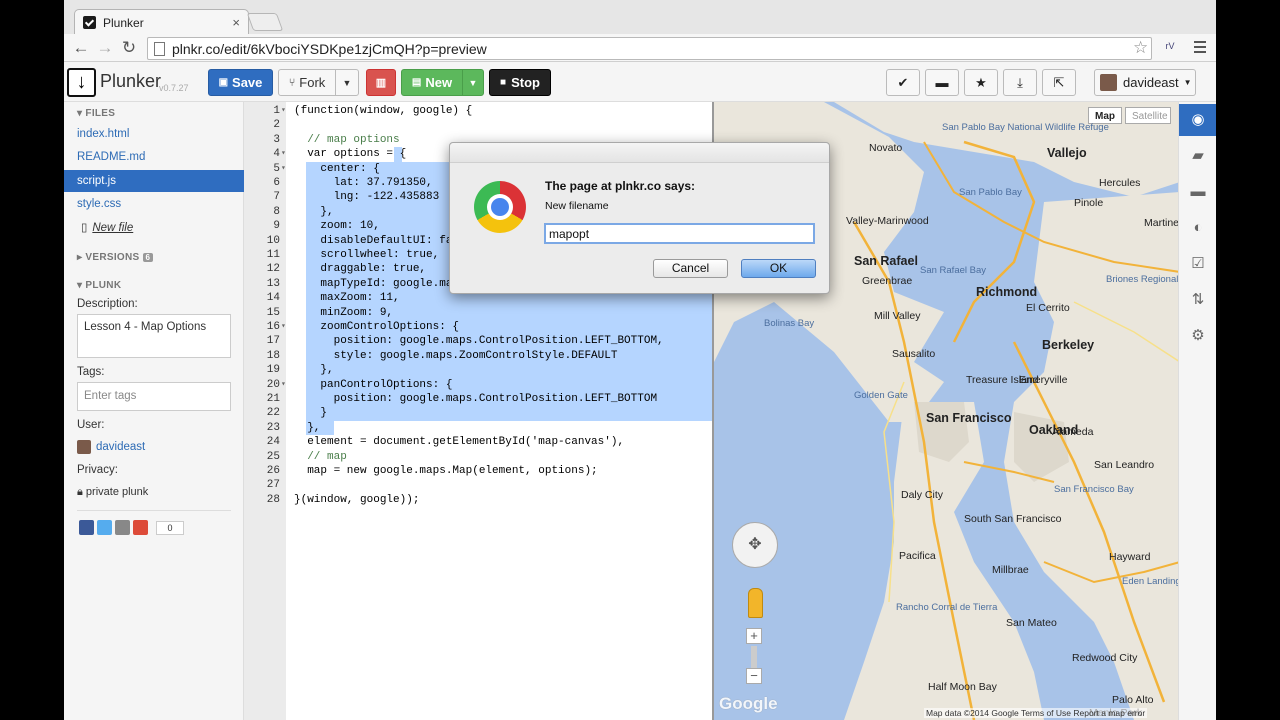 The image size is (1280, 720). What do you see at coordinates (922, 495) in the screenshot?
I see `map-place-label: Daly City` at bounding box center [922, 495].